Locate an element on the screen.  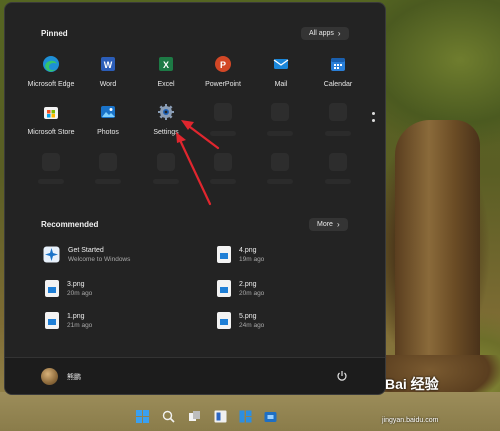
word-icon: W is located at coordinates (108, 64).